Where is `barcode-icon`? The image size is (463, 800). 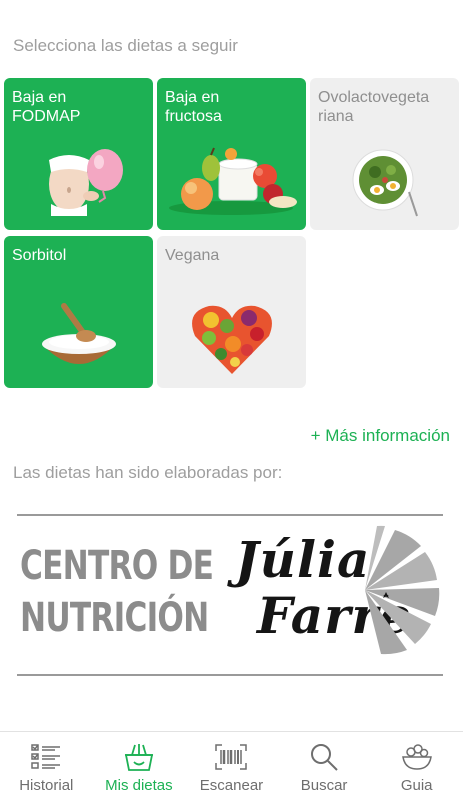 barcode-icon is located at coordinates (231, 757).